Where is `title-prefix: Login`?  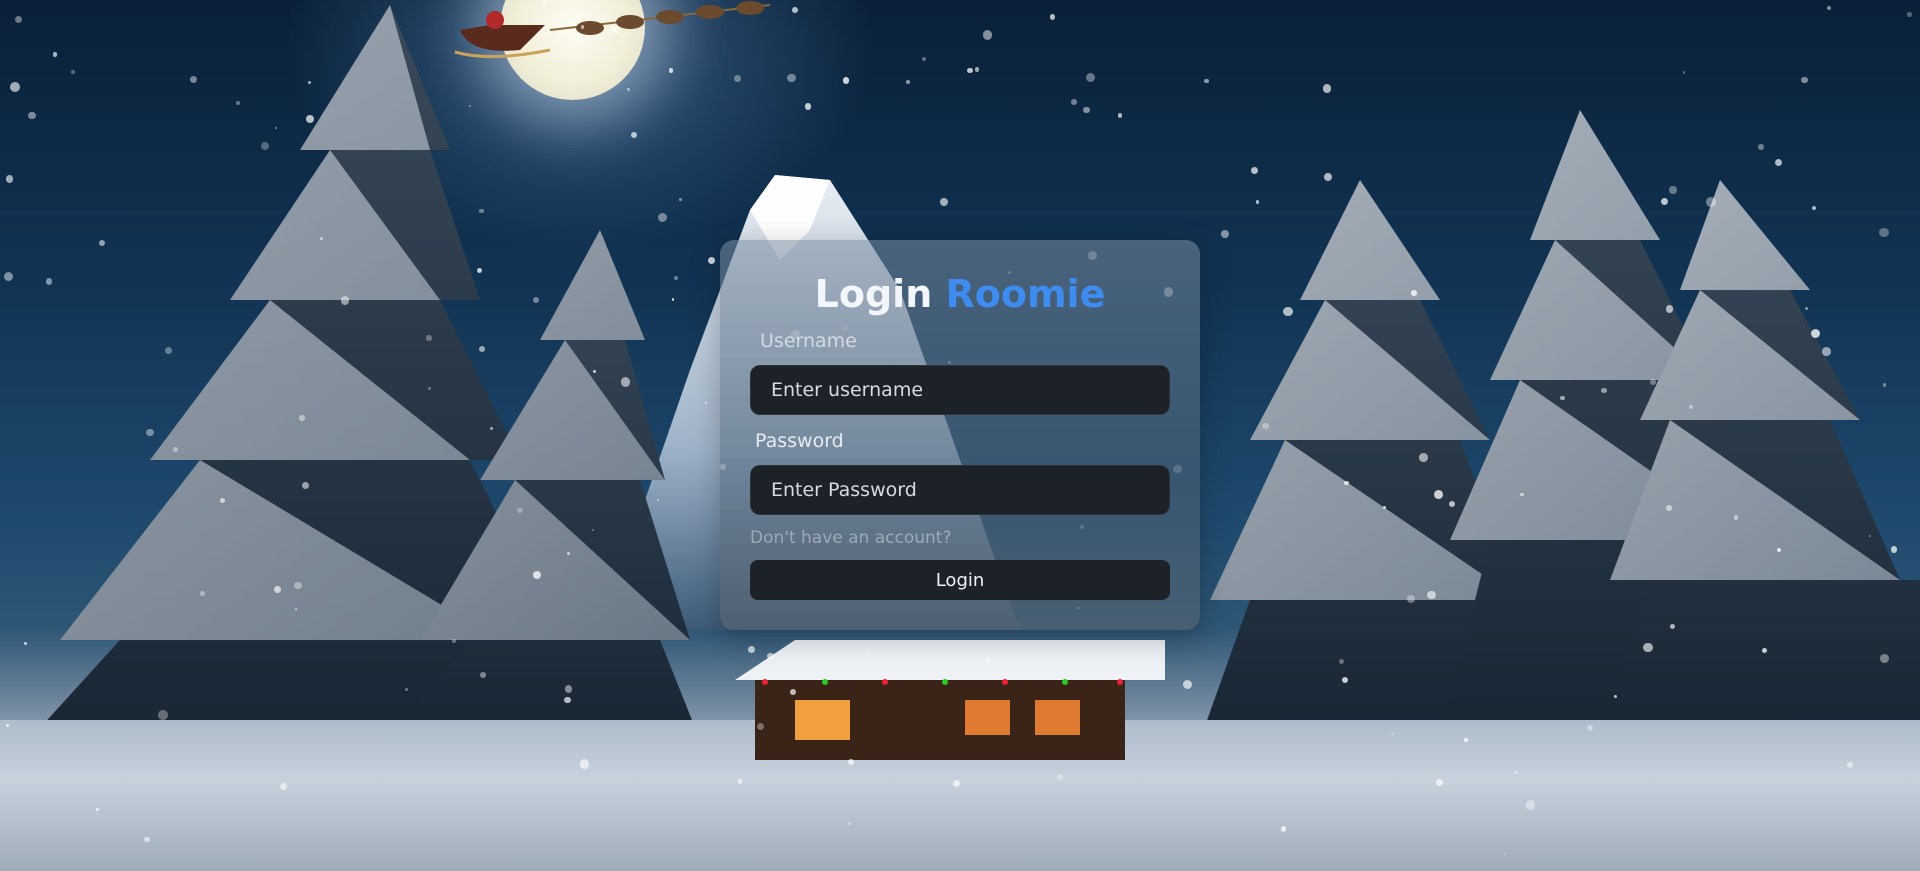
title-prefix: Login is located at coordinates (873, 294).